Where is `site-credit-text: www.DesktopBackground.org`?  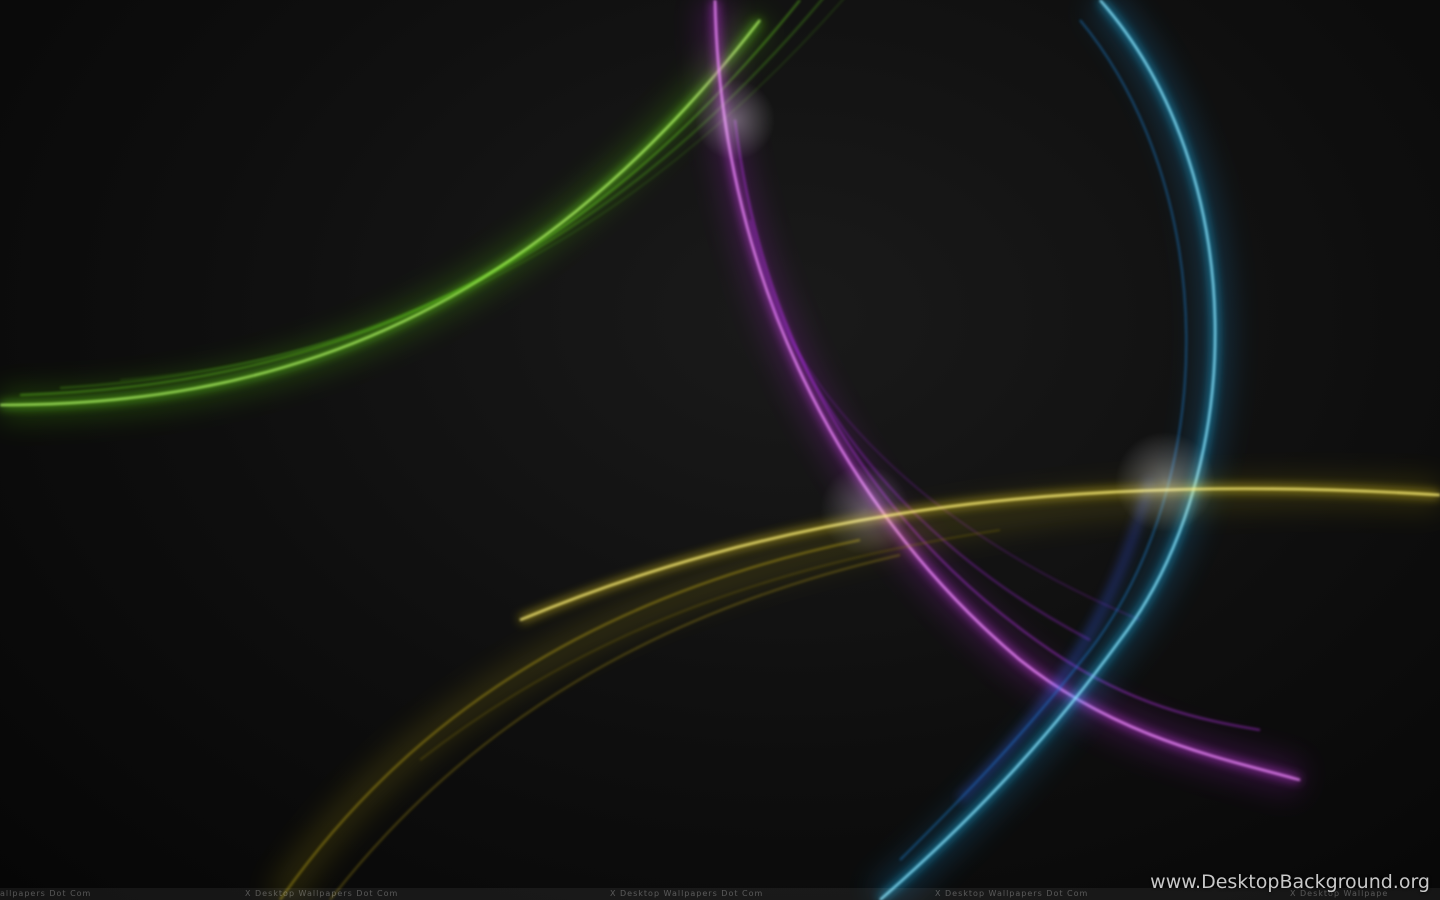
site-credit-text: www.DesktopBackground.org is located at coordinates (1290, 882).